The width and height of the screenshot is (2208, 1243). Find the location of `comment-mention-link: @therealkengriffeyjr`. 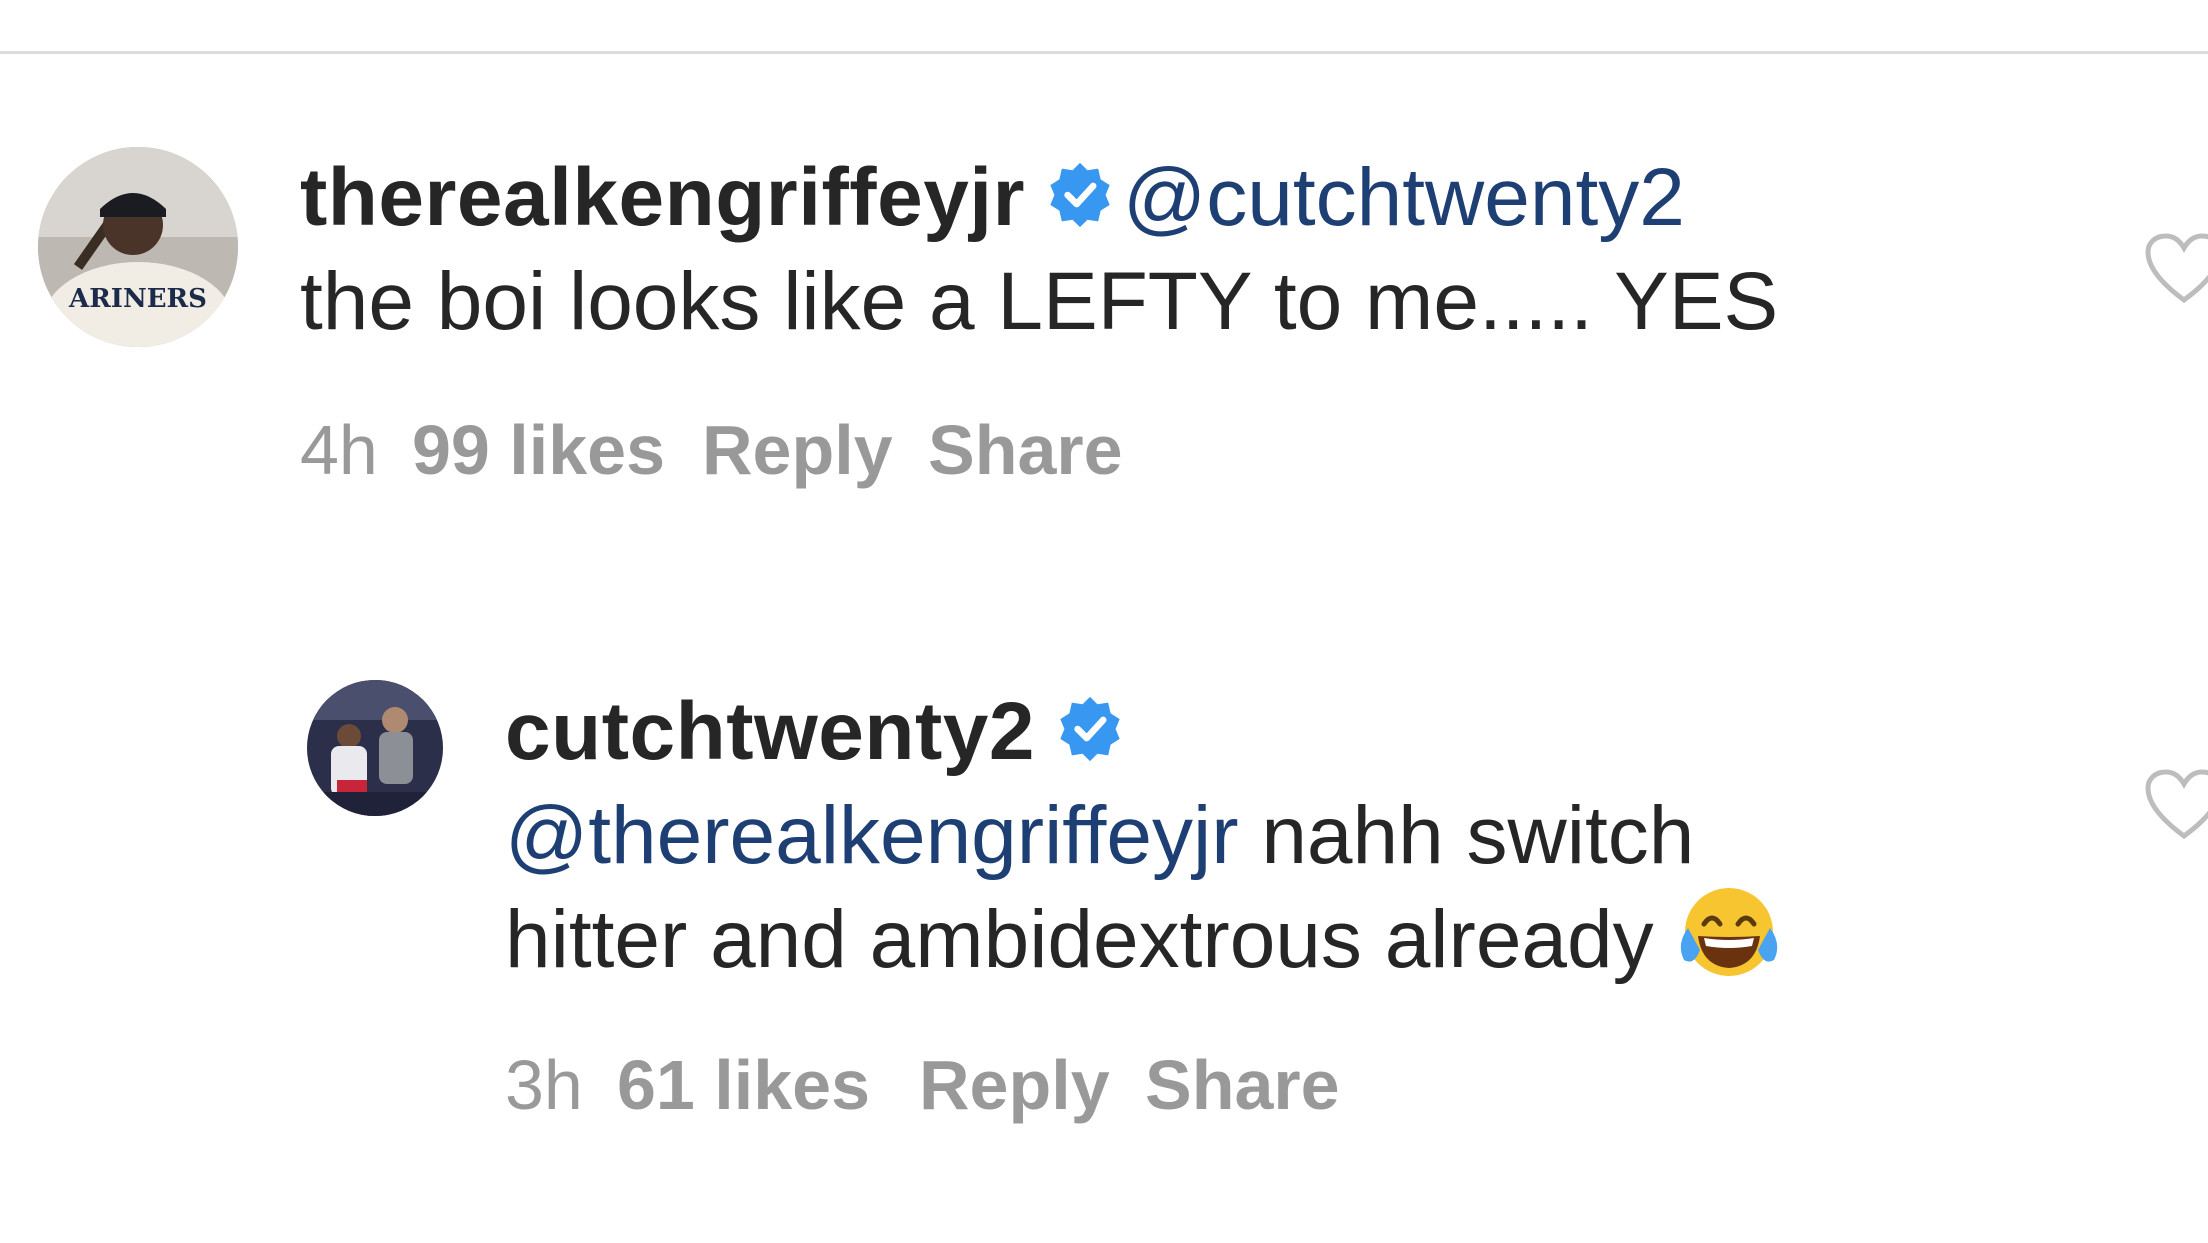

comment-mention-link: @therealkengriffeyjr is located at coordinates (872, 835).